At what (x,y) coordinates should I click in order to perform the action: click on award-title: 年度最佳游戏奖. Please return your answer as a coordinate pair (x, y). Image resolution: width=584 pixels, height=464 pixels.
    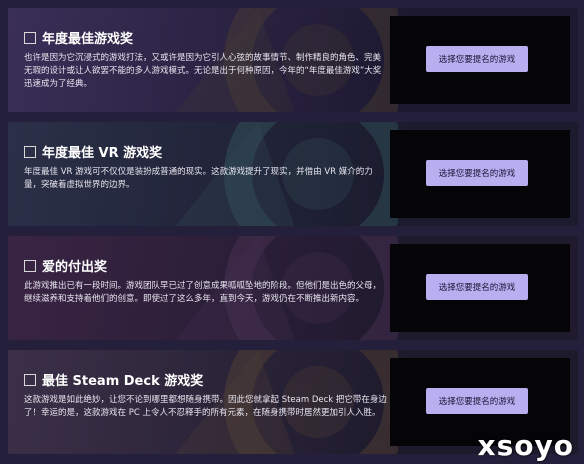
    Looking at the image, I should click on (78, 37).